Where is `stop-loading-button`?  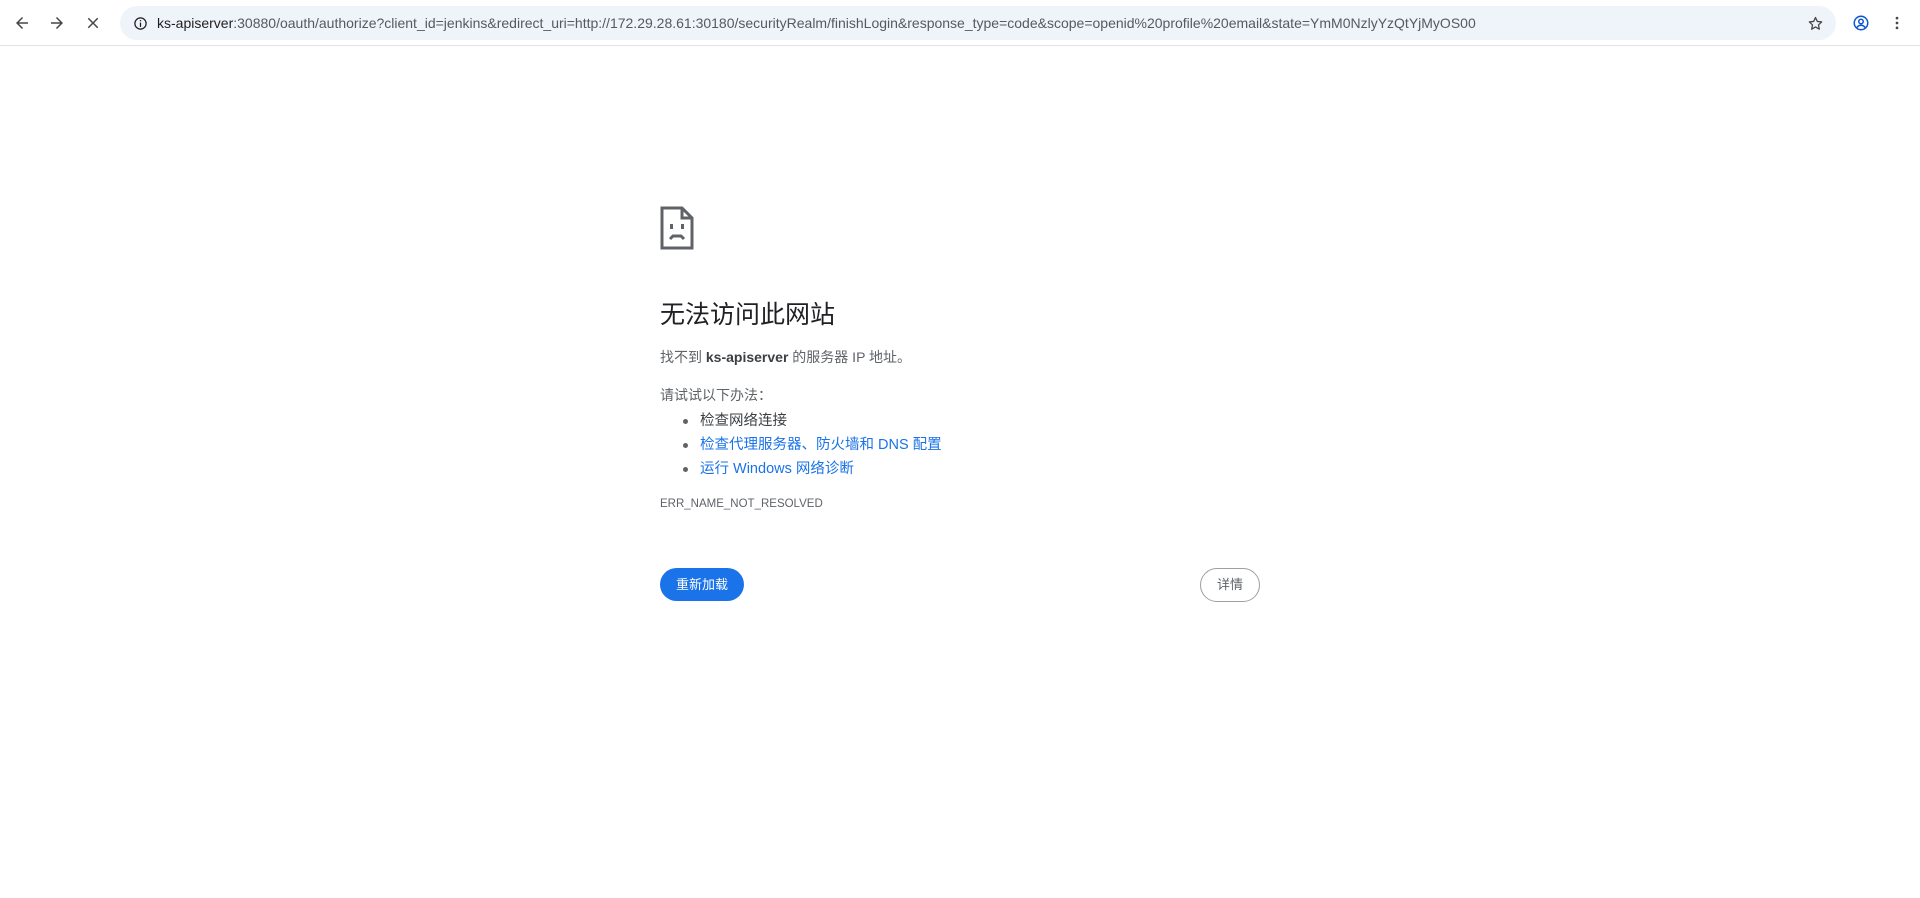 stop-loading-button is located at coordinates (93, 23).